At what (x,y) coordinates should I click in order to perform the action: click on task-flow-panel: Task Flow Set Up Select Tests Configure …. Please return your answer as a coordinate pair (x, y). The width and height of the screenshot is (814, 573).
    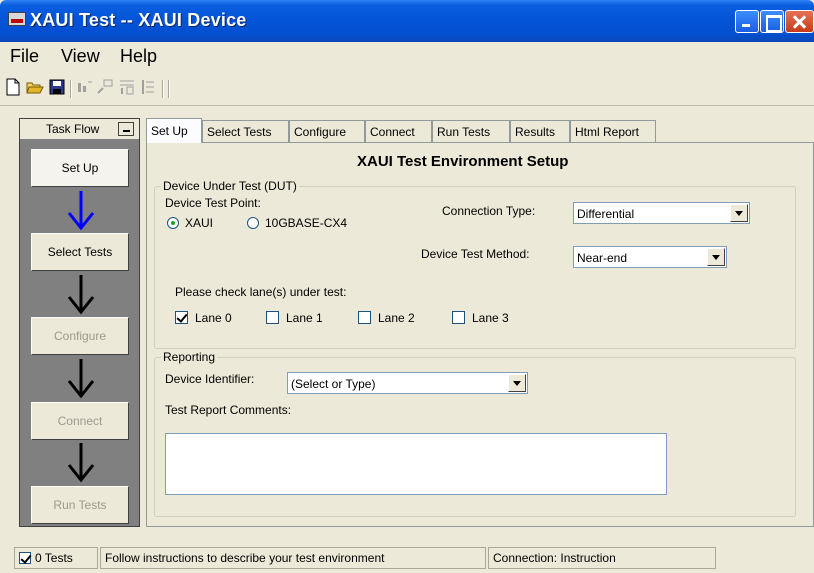
    Looking at the image, I should click on (79, 322).